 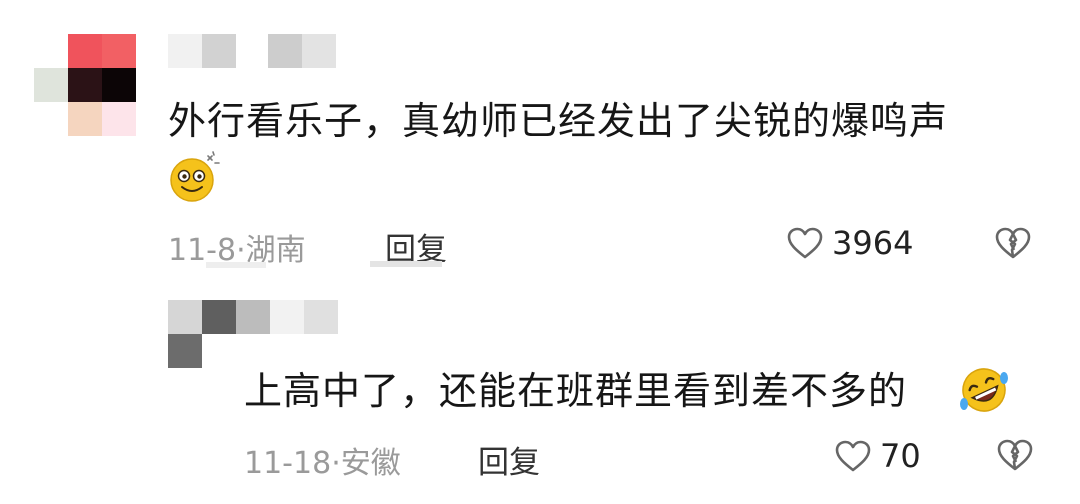 I want to click on username-censored, so click(x=253, y=51).